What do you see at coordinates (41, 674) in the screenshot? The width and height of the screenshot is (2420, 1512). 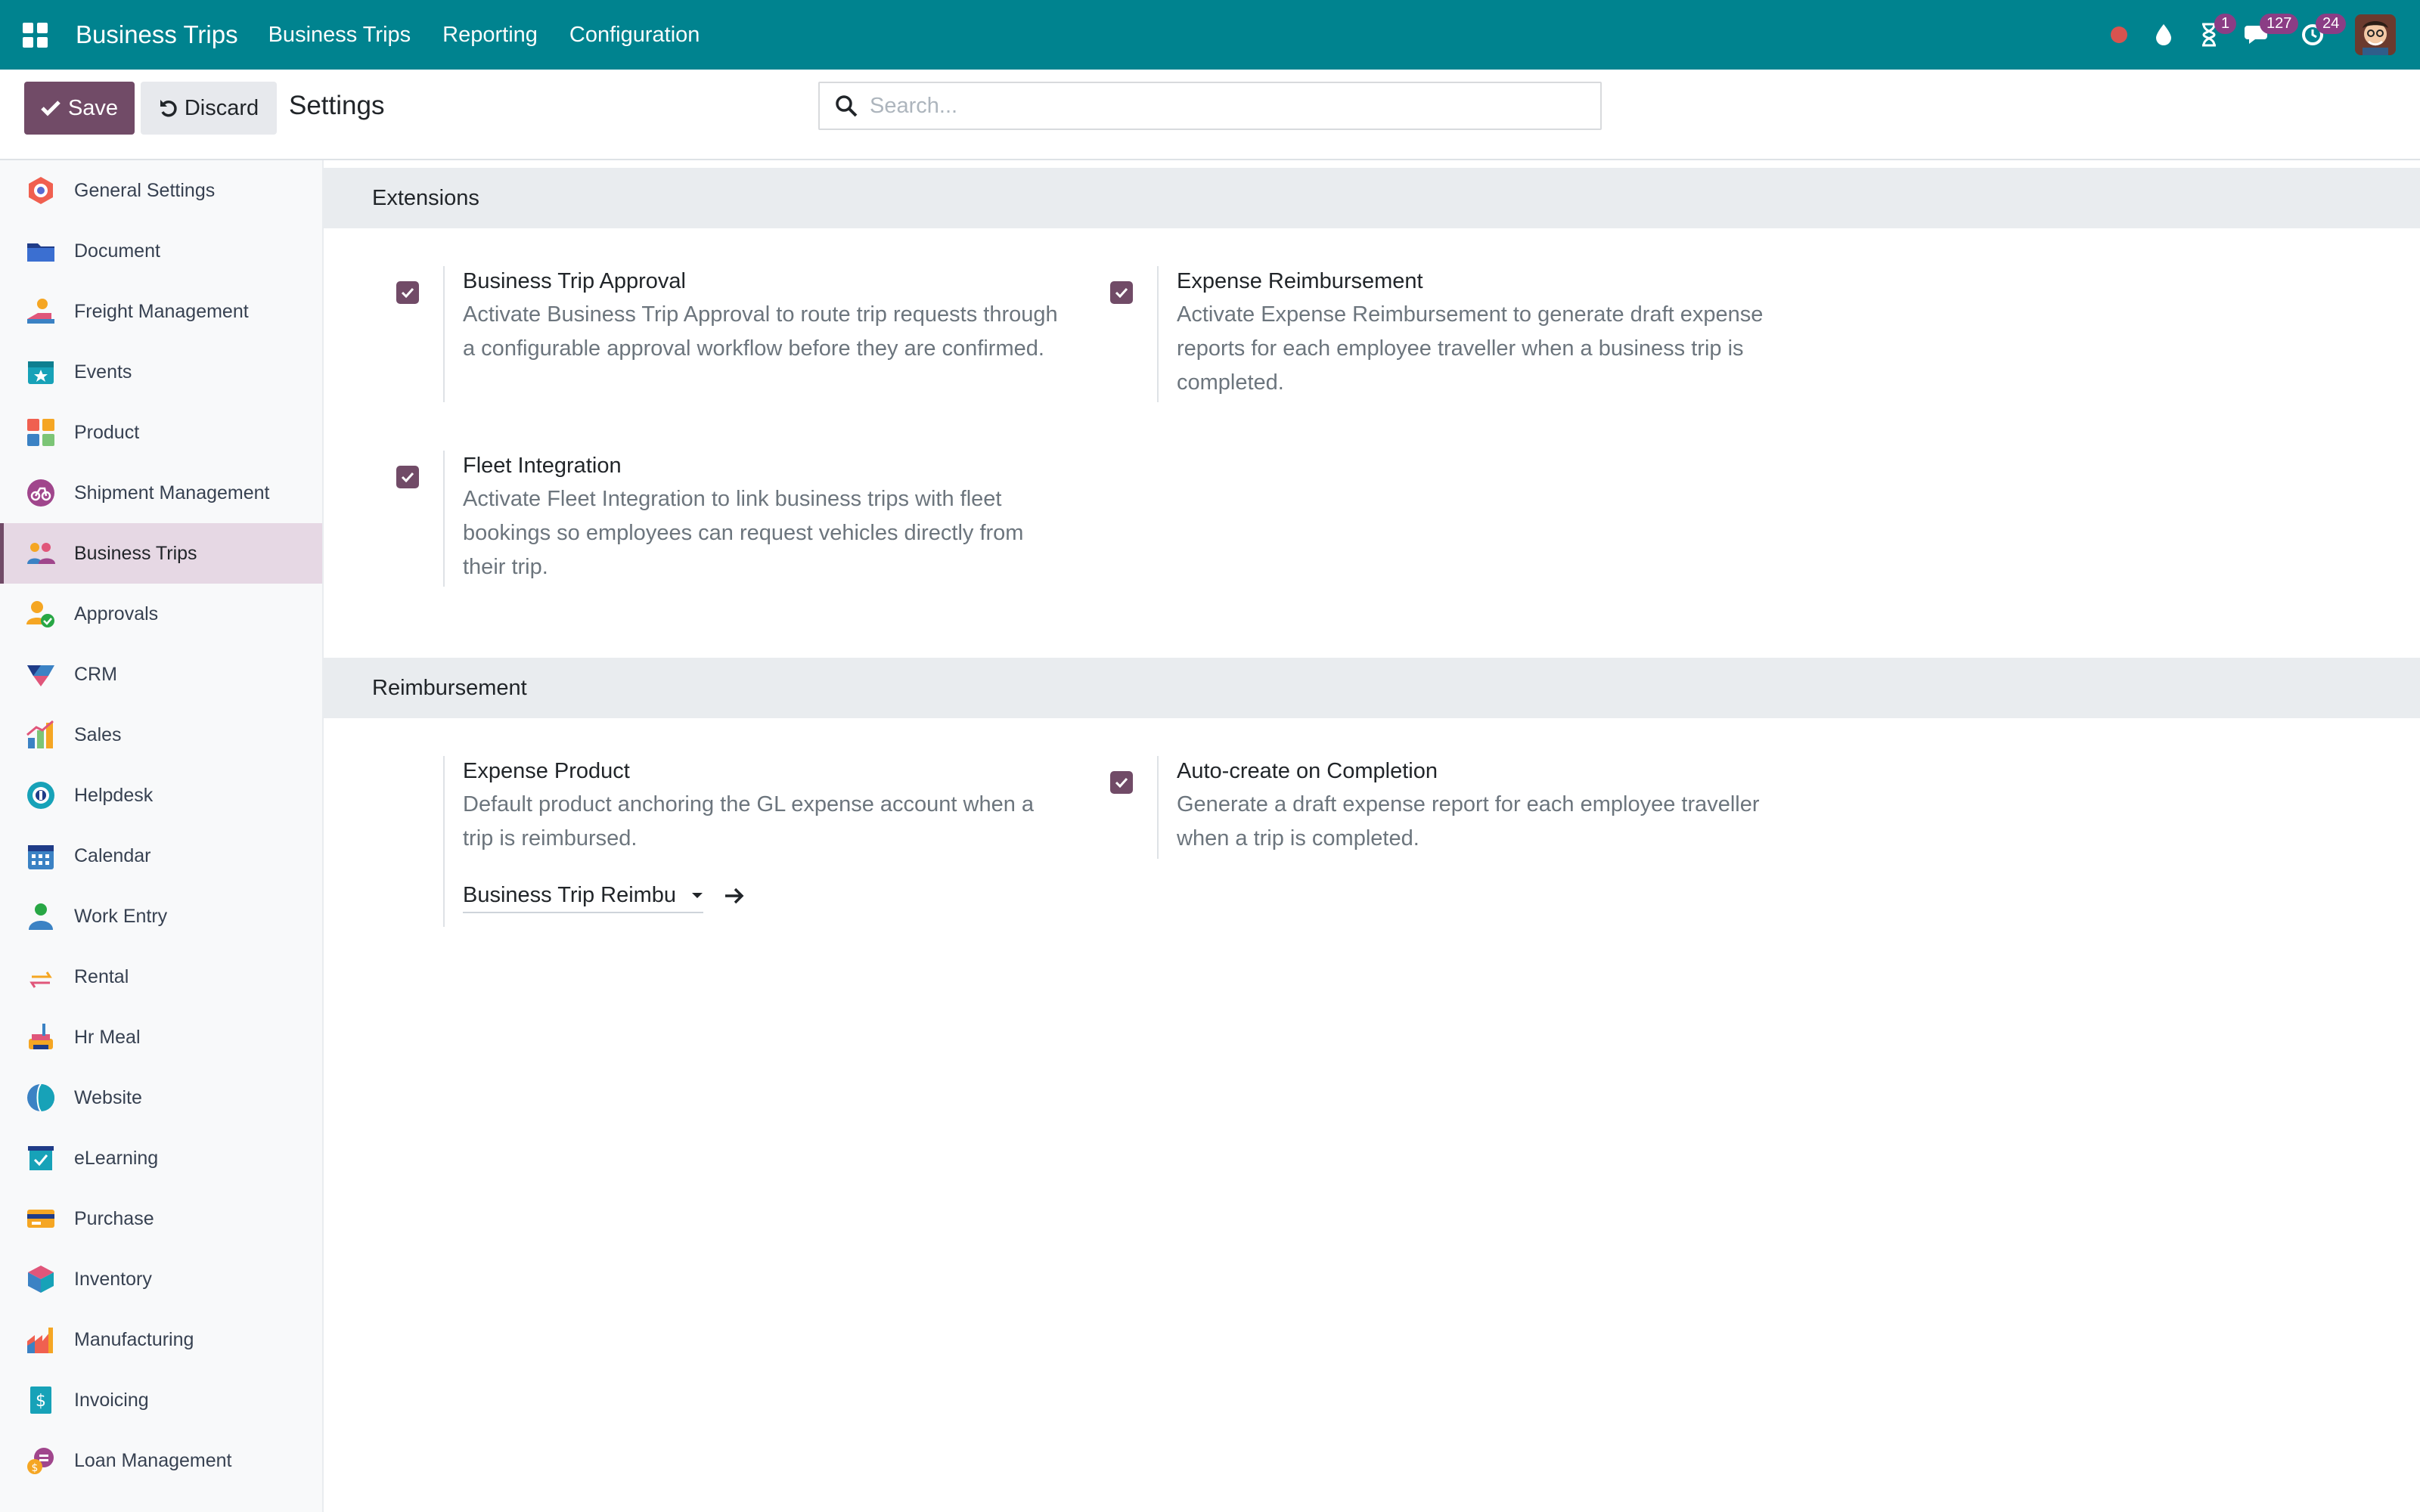 I see `crm-icon` at bounding box center [41, 674].